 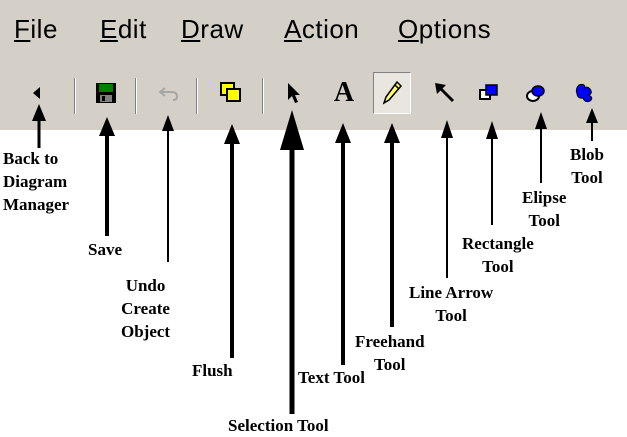 I want to click on callout-back-to-diagram-manager: Back to Diagram Manager, so click(x=36, y=181).